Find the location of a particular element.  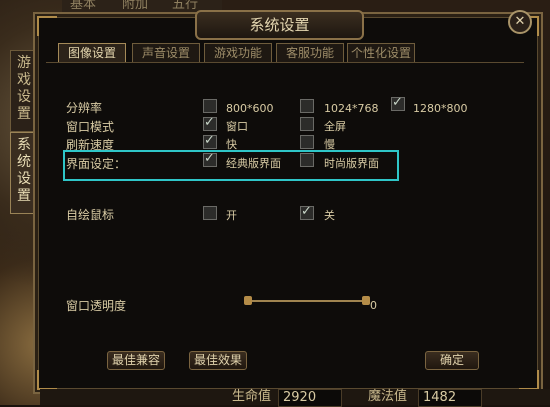

best-compat-button: 最佳兼容 is located at coordinates (136, 360).